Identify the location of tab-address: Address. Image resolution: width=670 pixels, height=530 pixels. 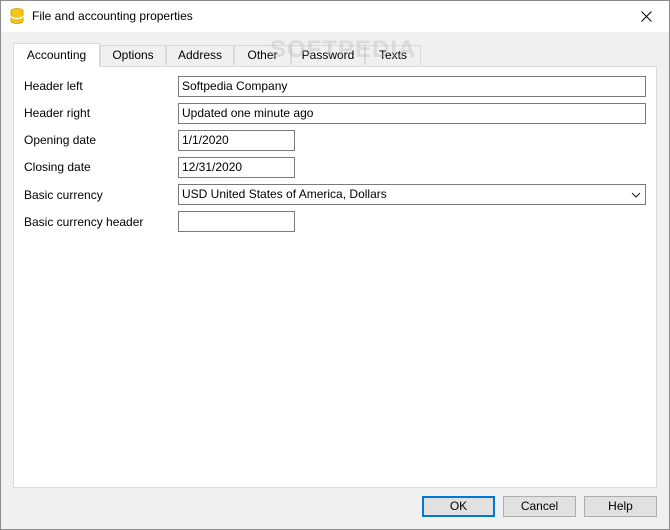
(200, 55).